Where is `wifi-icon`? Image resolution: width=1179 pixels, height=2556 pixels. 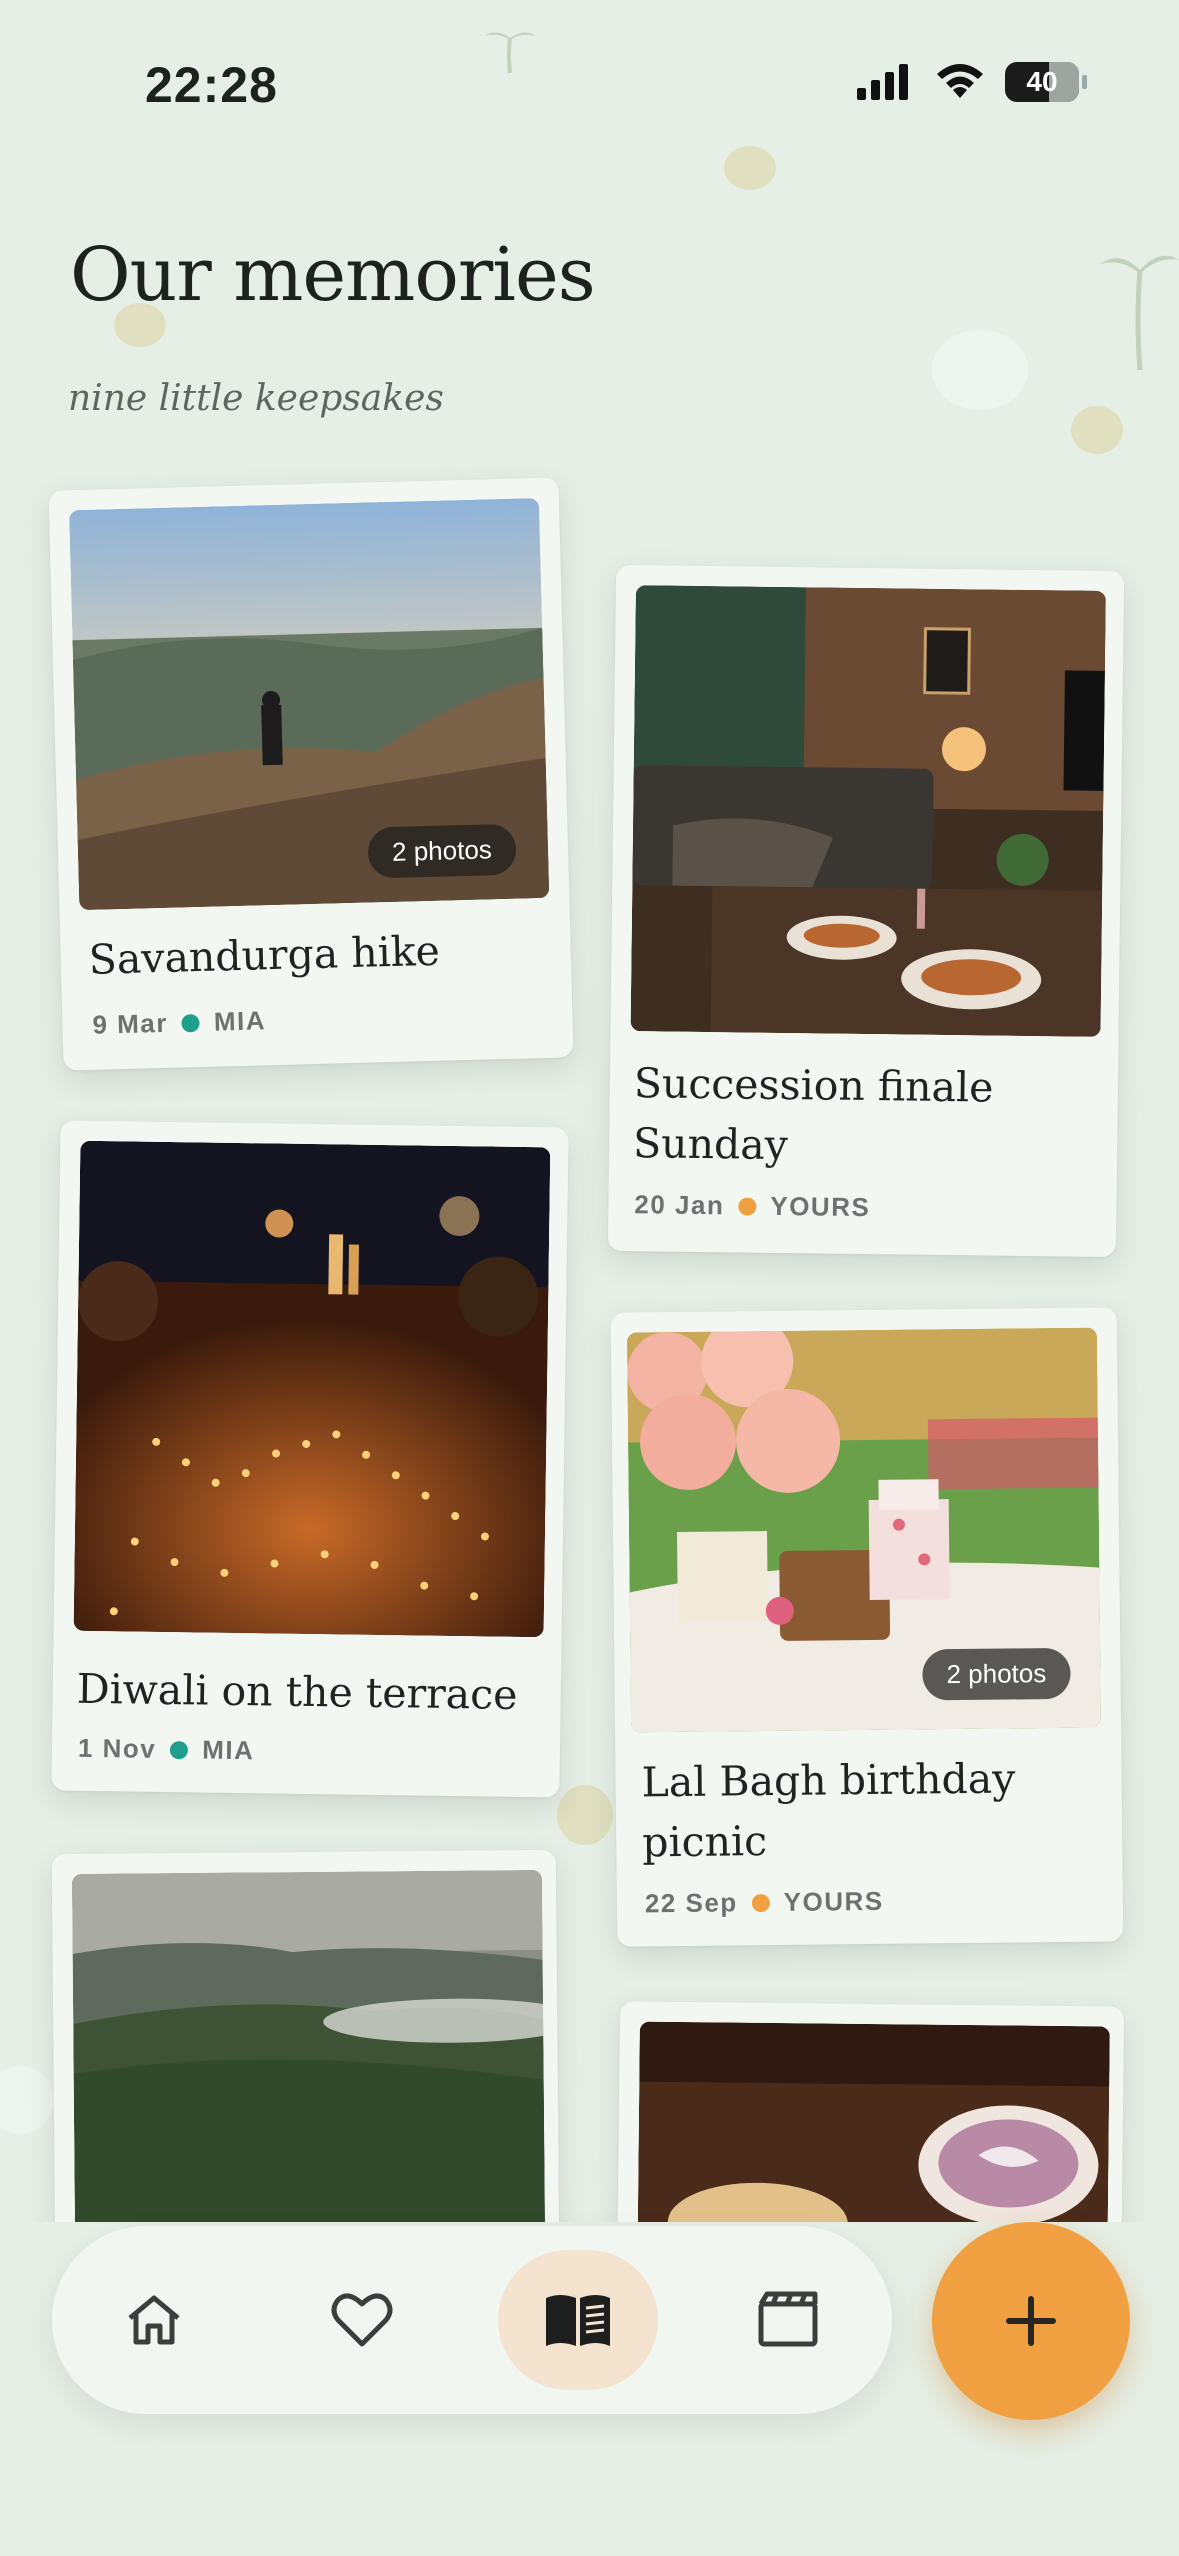 wifi-icon is located at coordinates (960, 81).